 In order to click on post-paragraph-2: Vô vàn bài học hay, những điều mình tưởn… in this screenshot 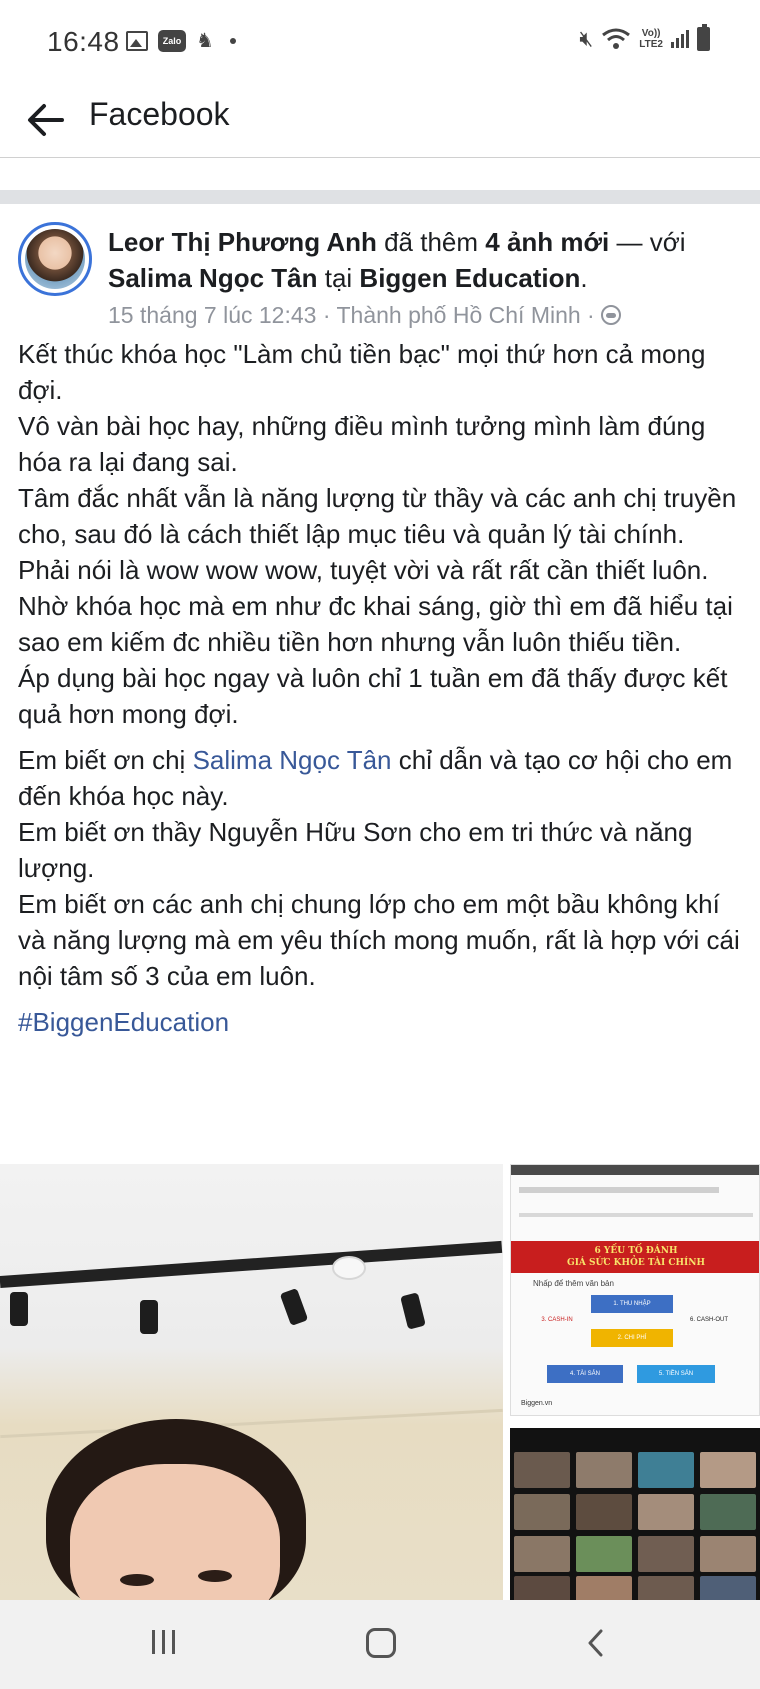, I will do `click(362, 444)`.